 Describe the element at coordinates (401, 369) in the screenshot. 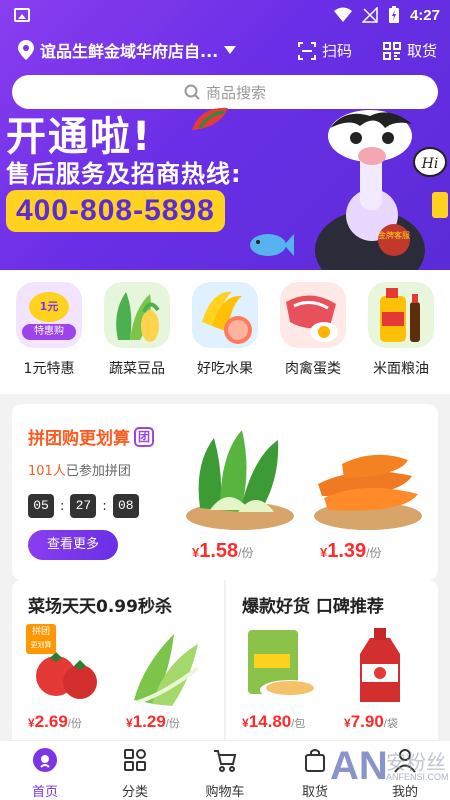

I see `category-label: 米面粮油` at that location.